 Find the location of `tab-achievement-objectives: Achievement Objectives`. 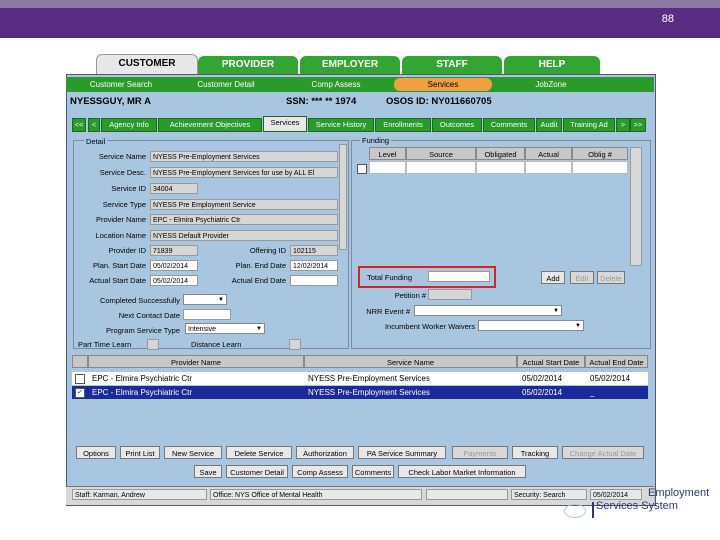

tab-achievement-objectives: Achievement Objectives is located at coordinates (210, 125).